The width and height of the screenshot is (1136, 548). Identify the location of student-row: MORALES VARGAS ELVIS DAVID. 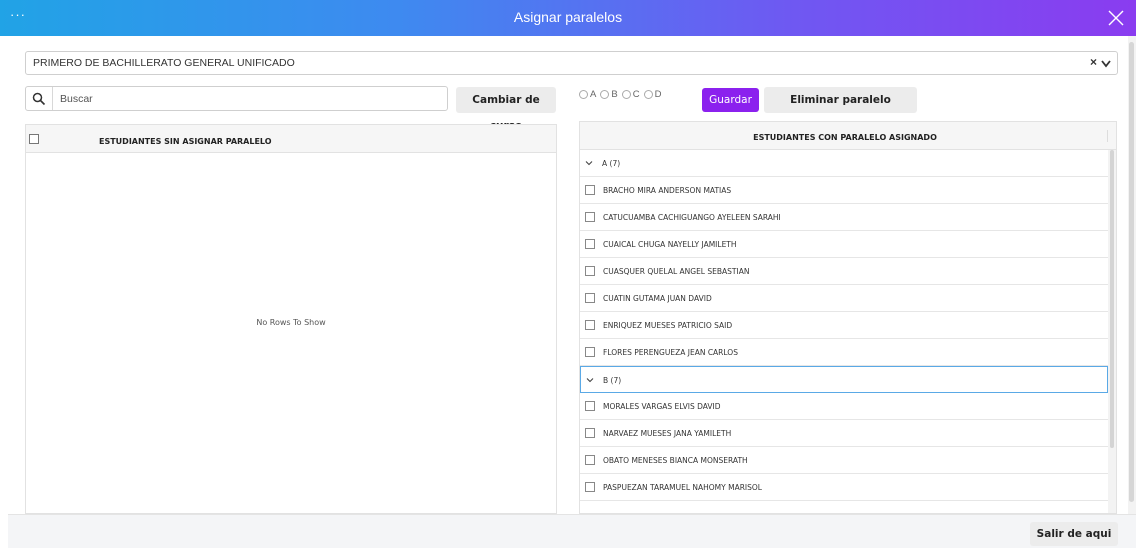
(844, 406).